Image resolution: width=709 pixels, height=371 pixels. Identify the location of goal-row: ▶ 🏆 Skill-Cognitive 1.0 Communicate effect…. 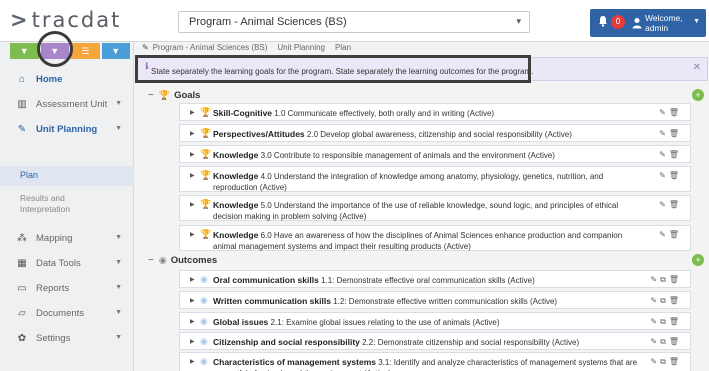
(435, 112).